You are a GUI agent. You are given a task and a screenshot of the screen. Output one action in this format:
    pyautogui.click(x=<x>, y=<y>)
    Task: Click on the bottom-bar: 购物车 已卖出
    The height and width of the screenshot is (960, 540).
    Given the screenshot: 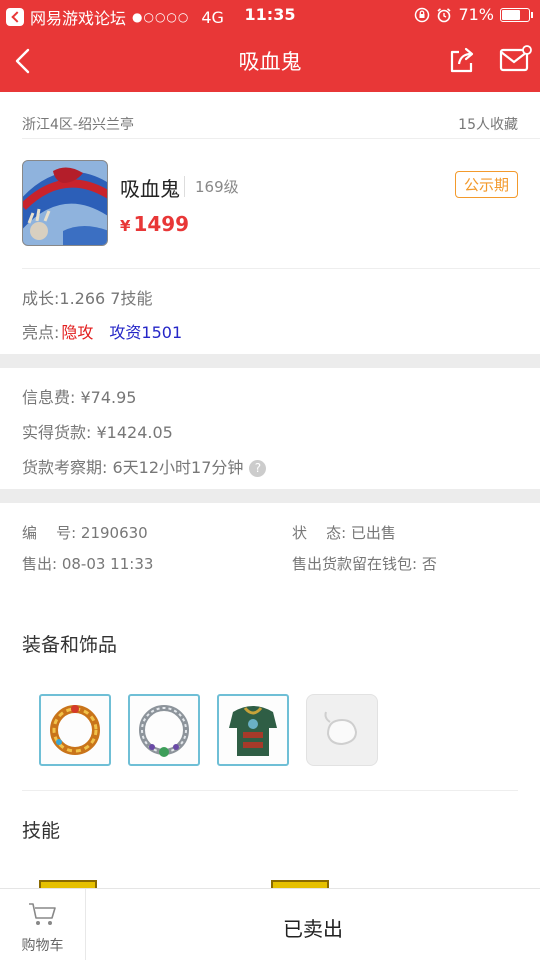 What is the action you would take?
    pyautogui.click(x=270, y=924)
    